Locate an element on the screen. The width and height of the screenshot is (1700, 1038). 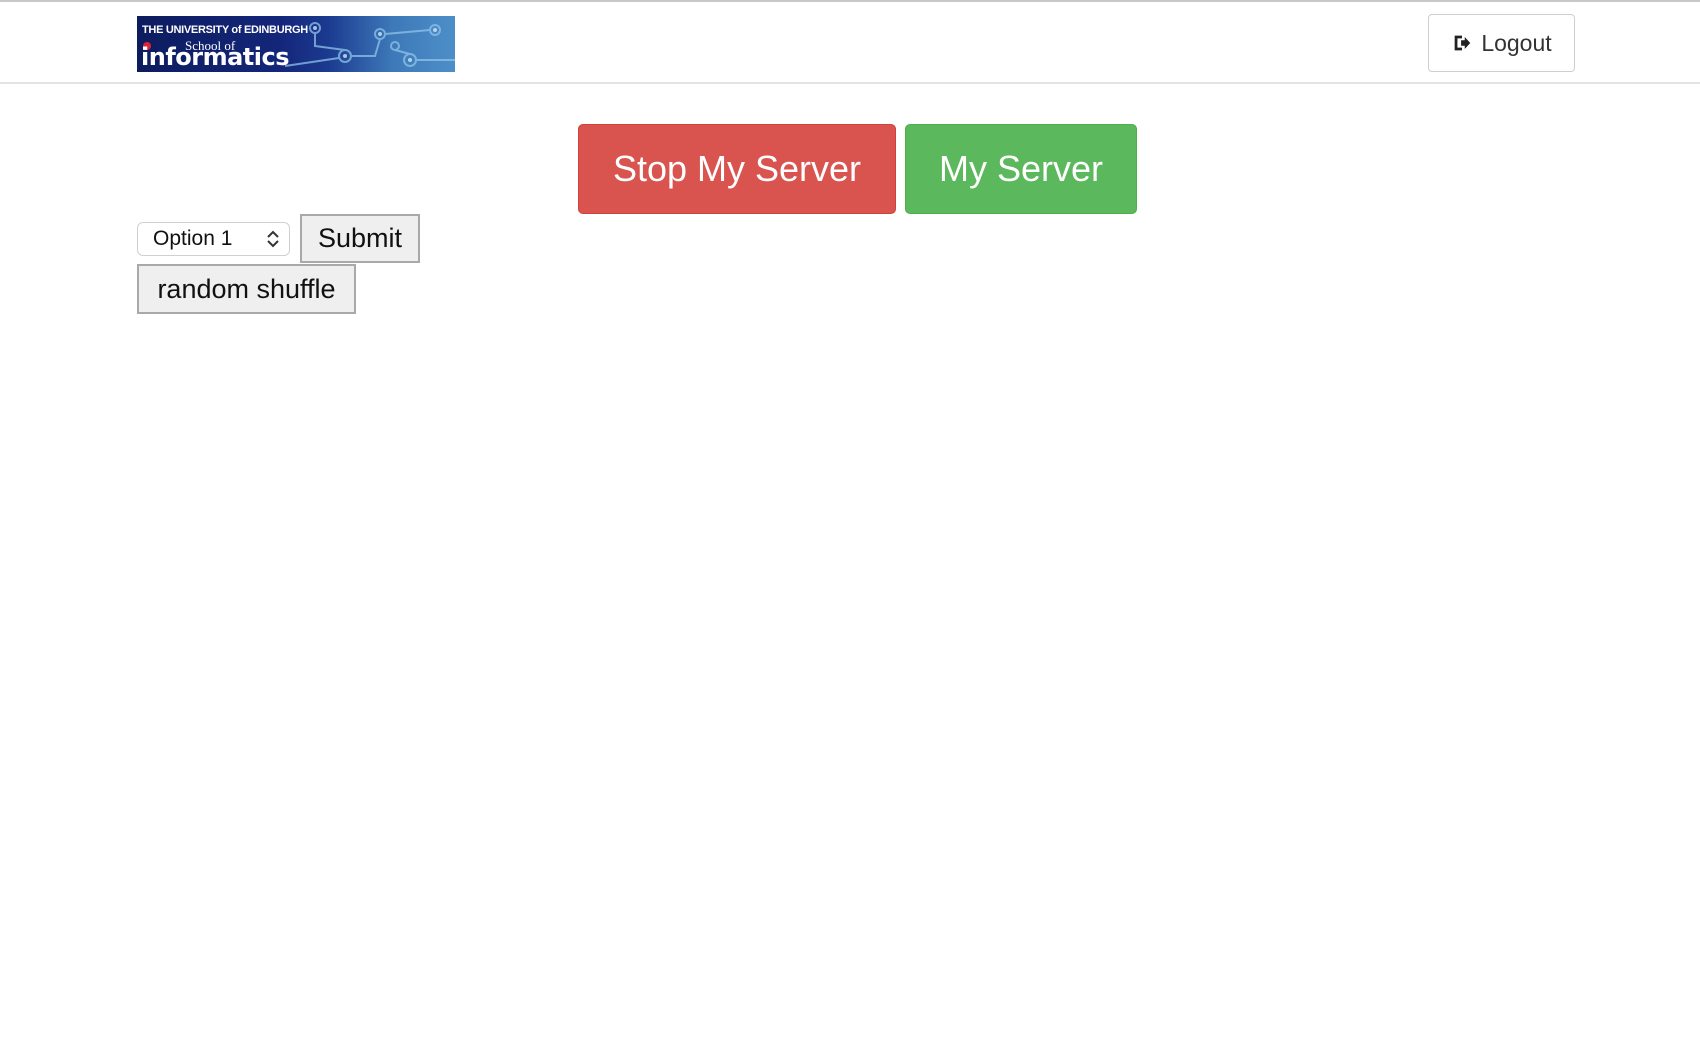
server-controls: Stop My Server My Server is located at coordinates (857, 169).